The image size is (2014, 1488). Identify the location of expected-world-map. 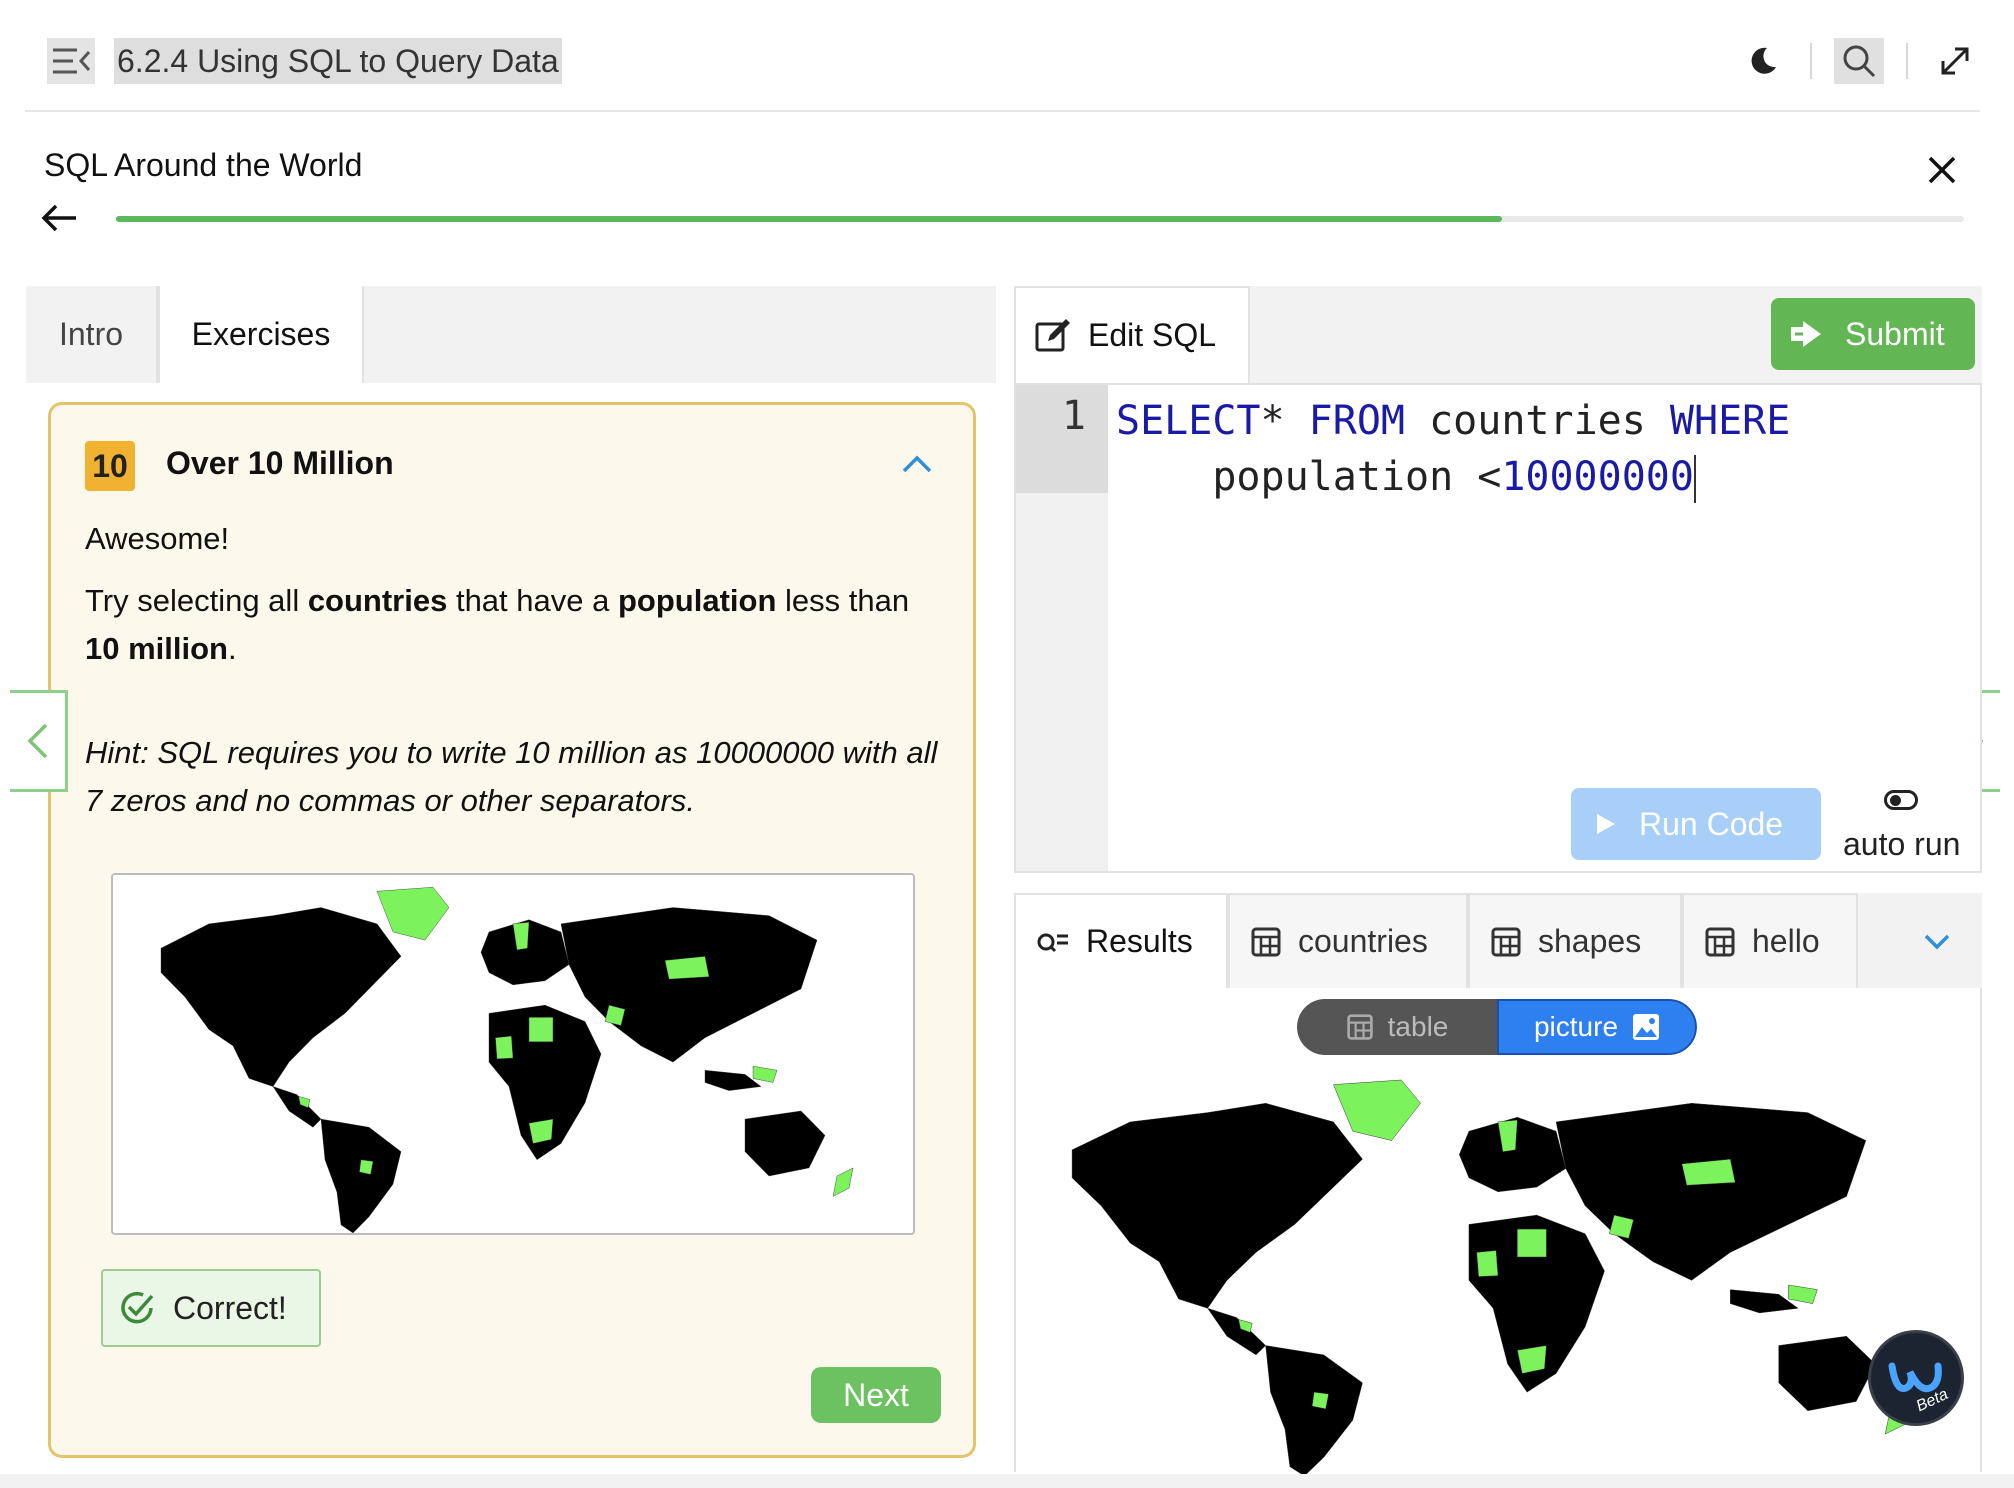
(513, 1054).